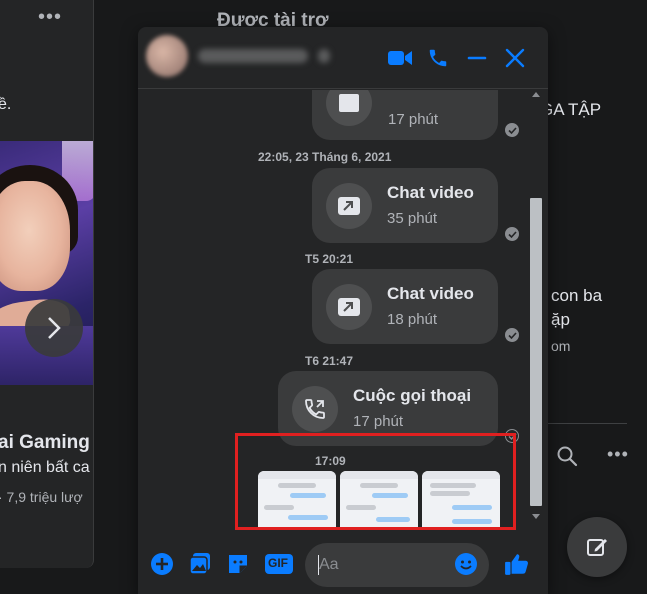 The image size is (647, 594). I want to click on sticker-icon, so click(238, 564).